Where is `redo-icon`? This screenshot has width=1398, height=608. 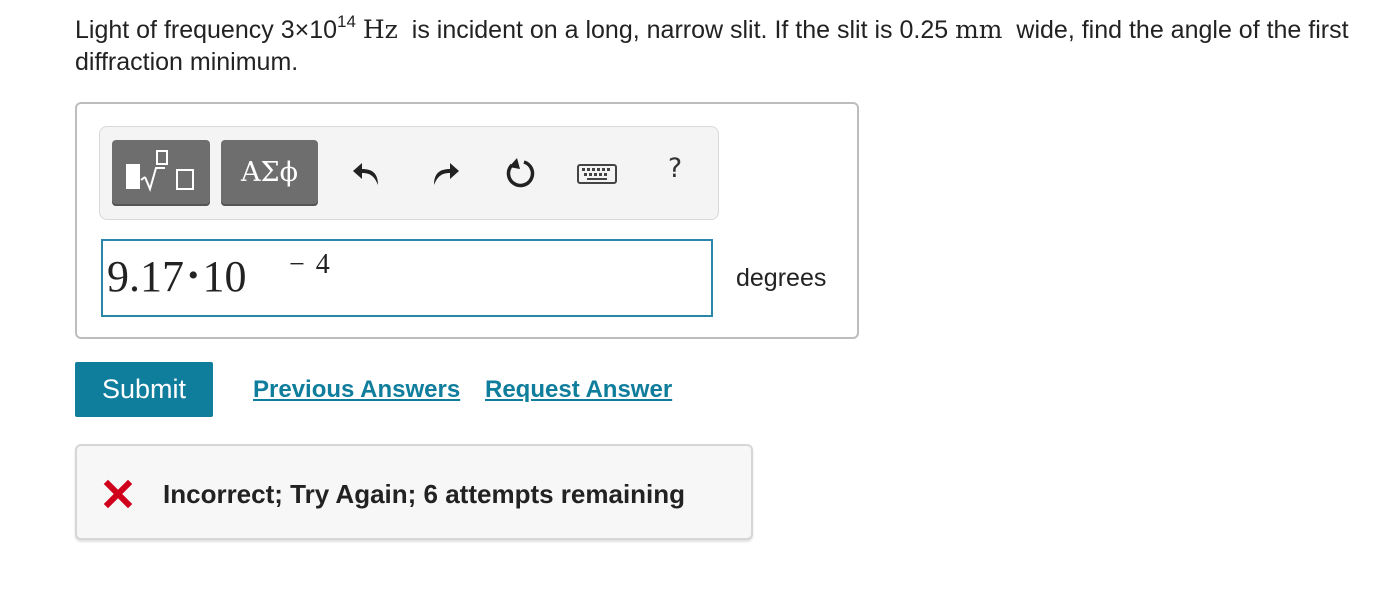 redo-icon is located at coordinates (444, 173).